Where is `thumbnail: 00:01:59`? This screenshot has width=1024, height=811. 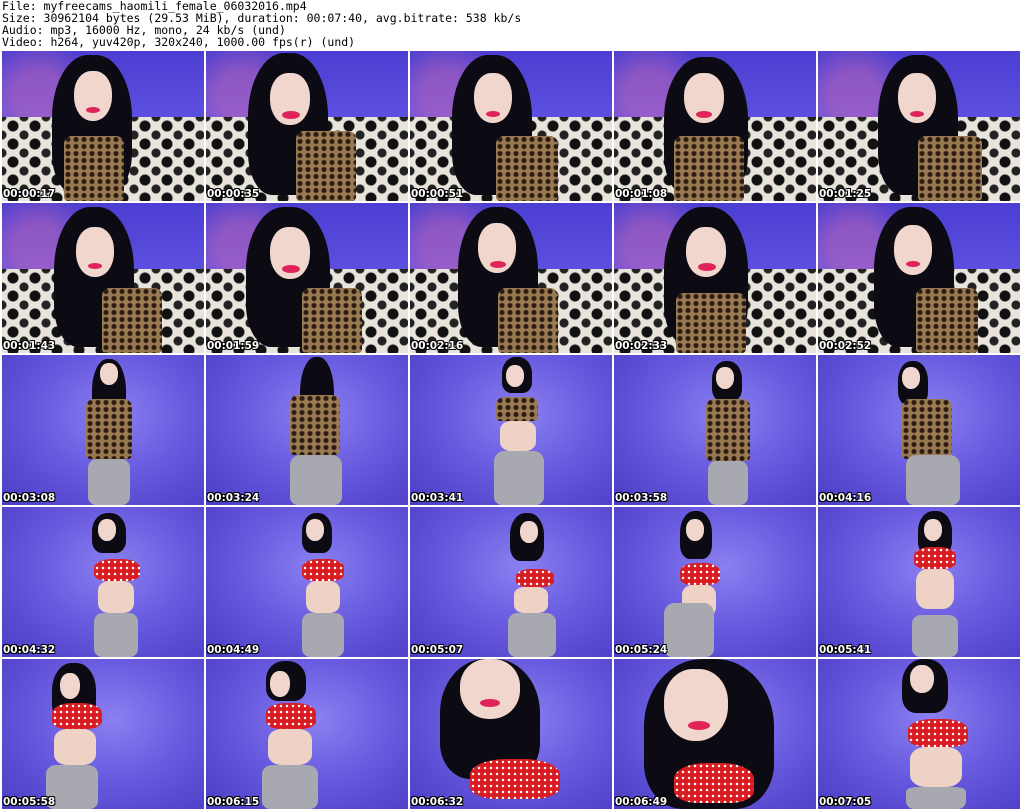
thumbnail: 00:01:59 is located at coordinates (307, 278).